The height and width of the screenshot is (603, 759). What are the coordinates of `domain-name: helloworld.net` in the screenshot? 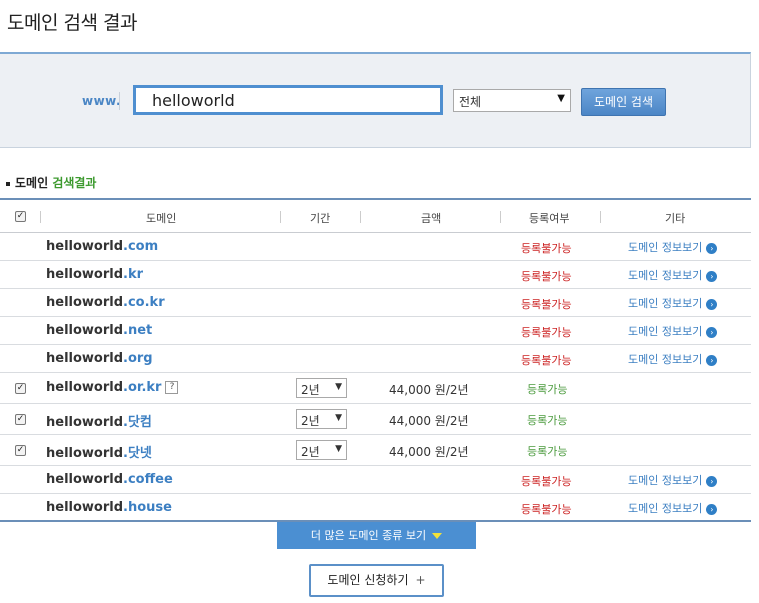 It's located at (99, 330).